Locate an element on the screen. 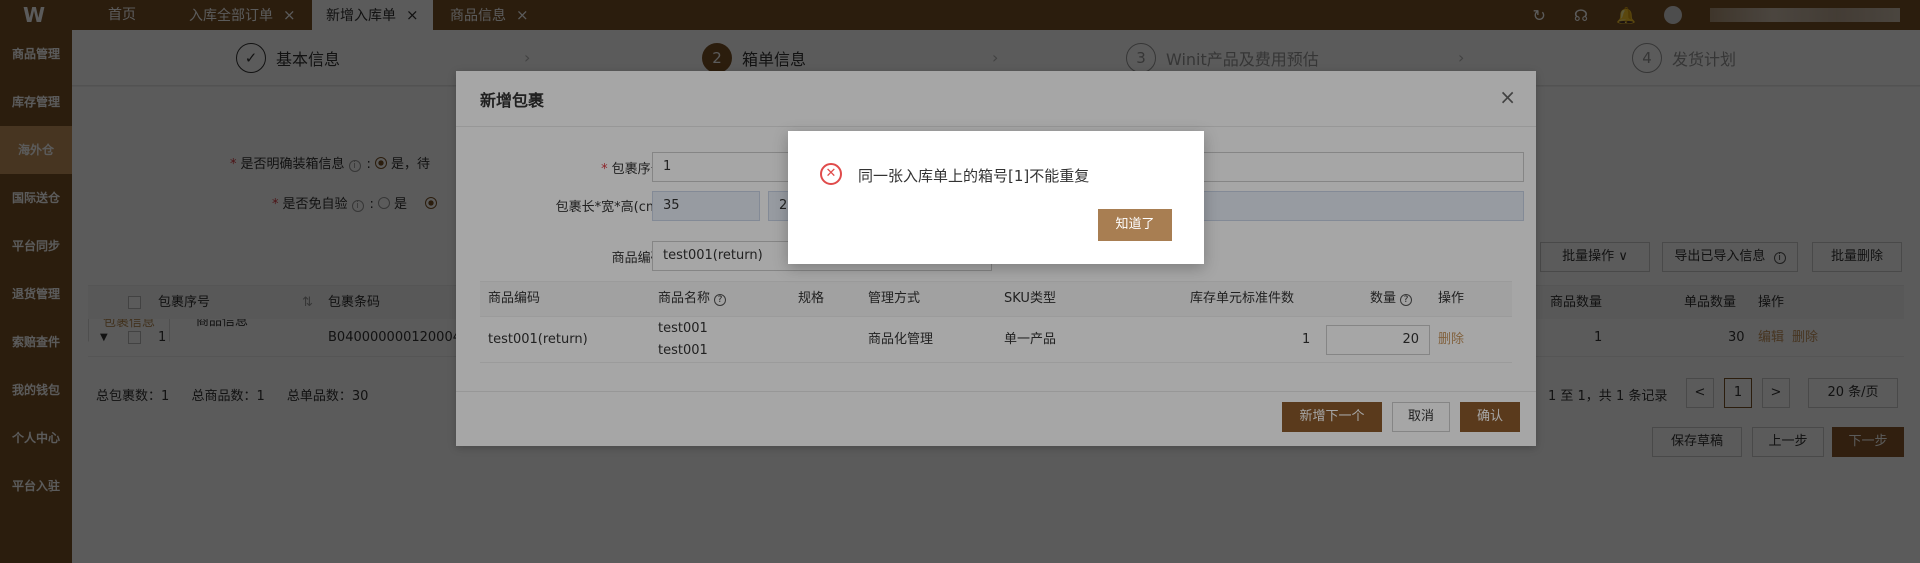 The height and width of the screenshot is (563, 1920). error-alert: ✕ 同一张入库单上的箱号[1]不能重复 知道了 is located at coordinates (996, 197).